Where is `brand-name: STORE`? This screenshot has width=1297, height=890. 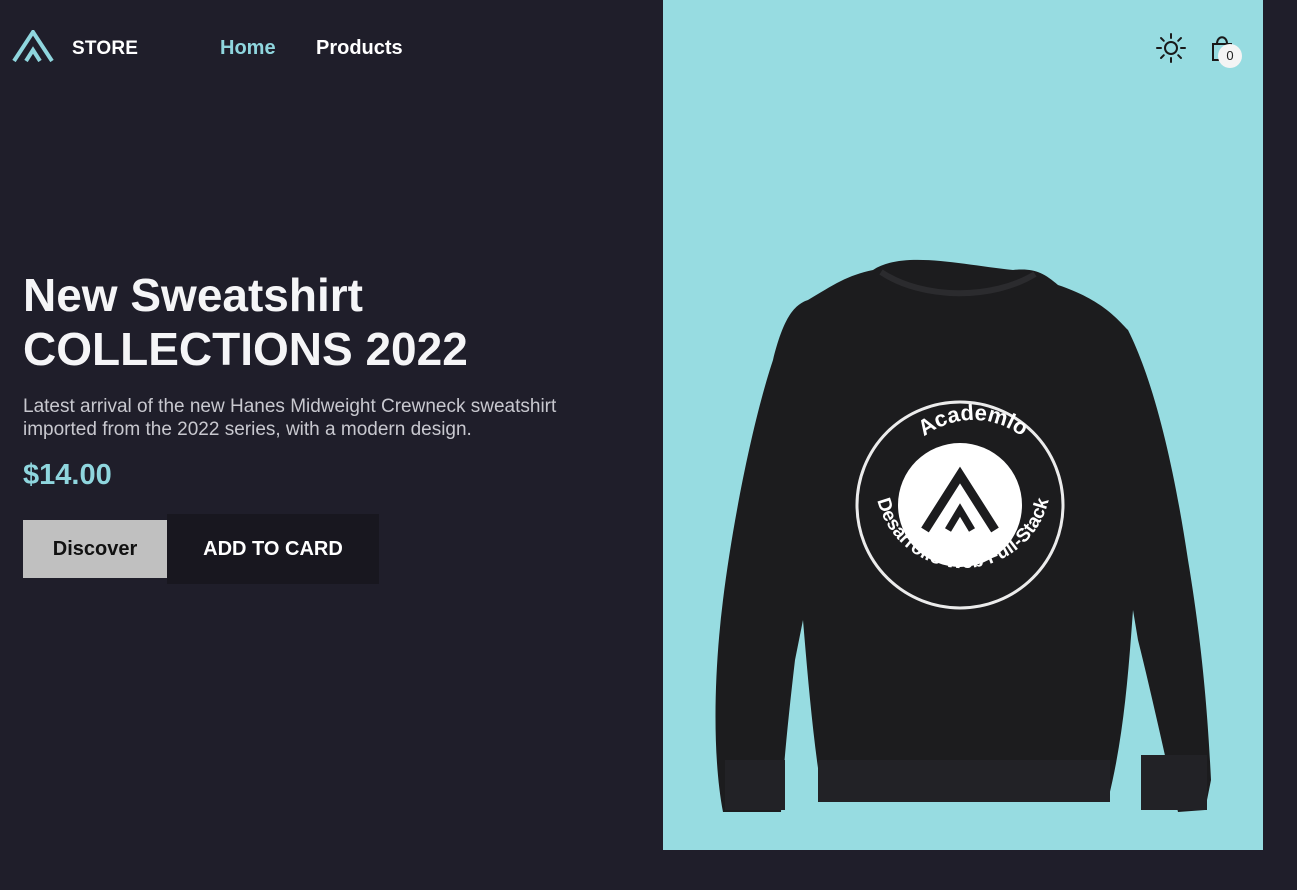
brand-name: STORE is located at coordinates (105, 48).